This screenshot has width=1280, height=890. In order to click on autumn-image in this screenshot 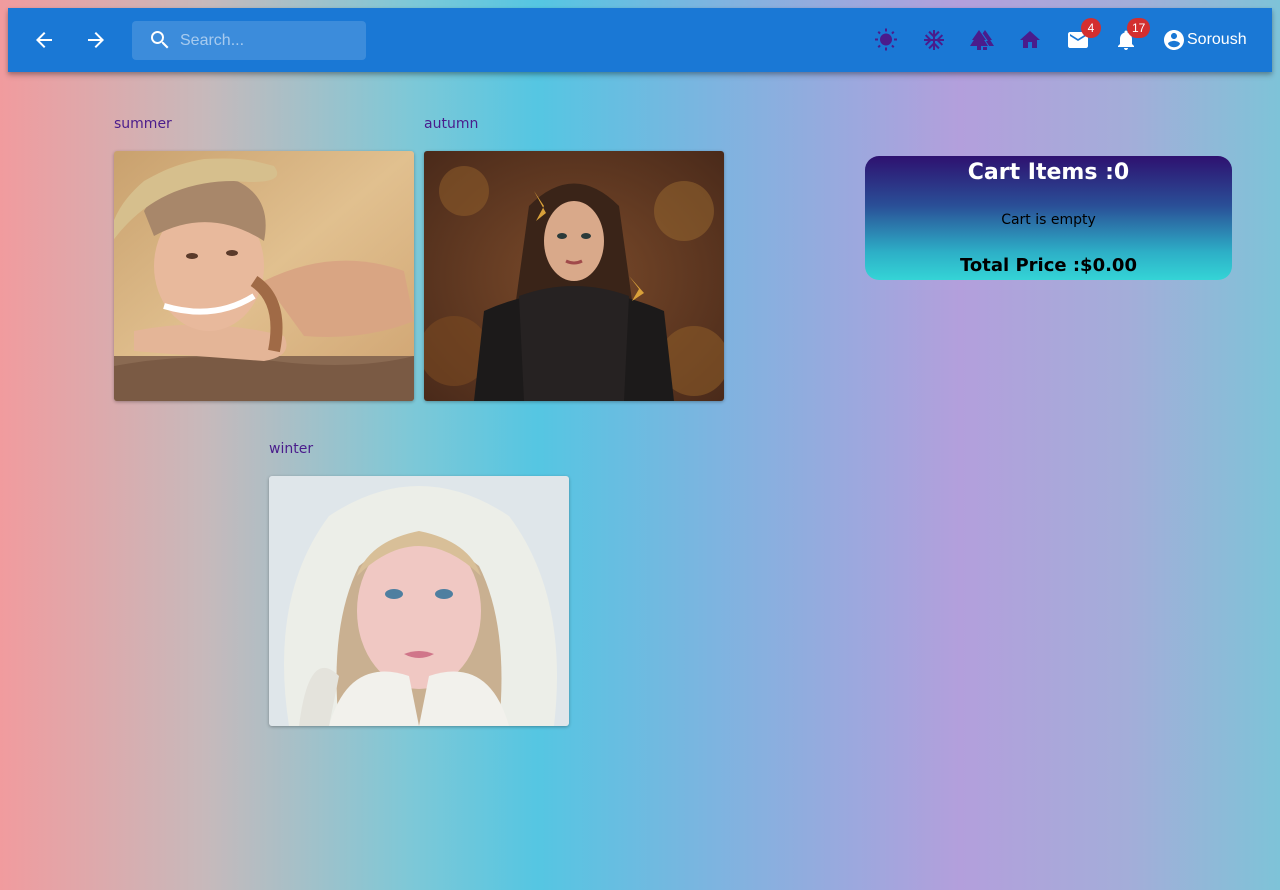, I will do `click(574, 276)`.